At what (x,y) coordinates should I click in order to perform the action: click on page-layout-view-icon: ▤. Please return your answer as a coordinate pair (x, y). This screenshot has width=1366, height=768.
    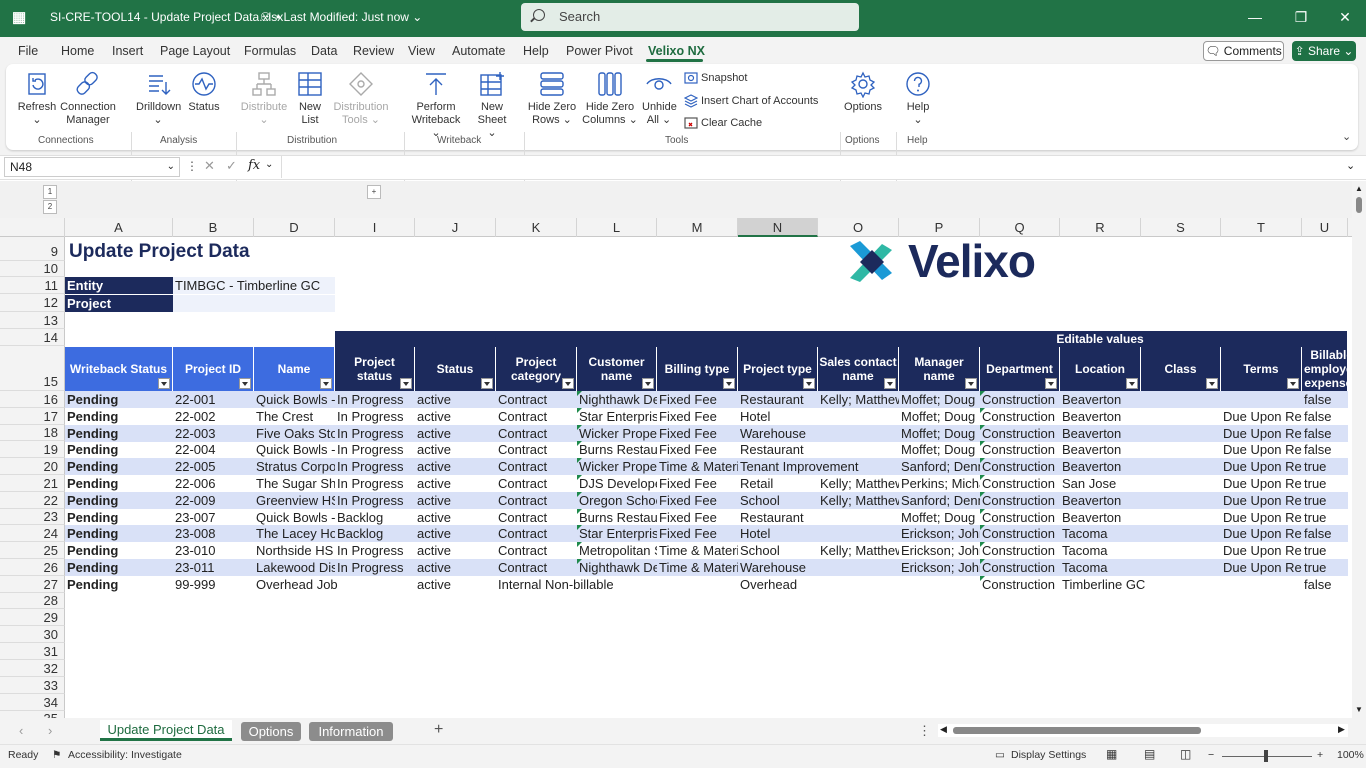
    Looking at the image, I should click on (1149, 754).